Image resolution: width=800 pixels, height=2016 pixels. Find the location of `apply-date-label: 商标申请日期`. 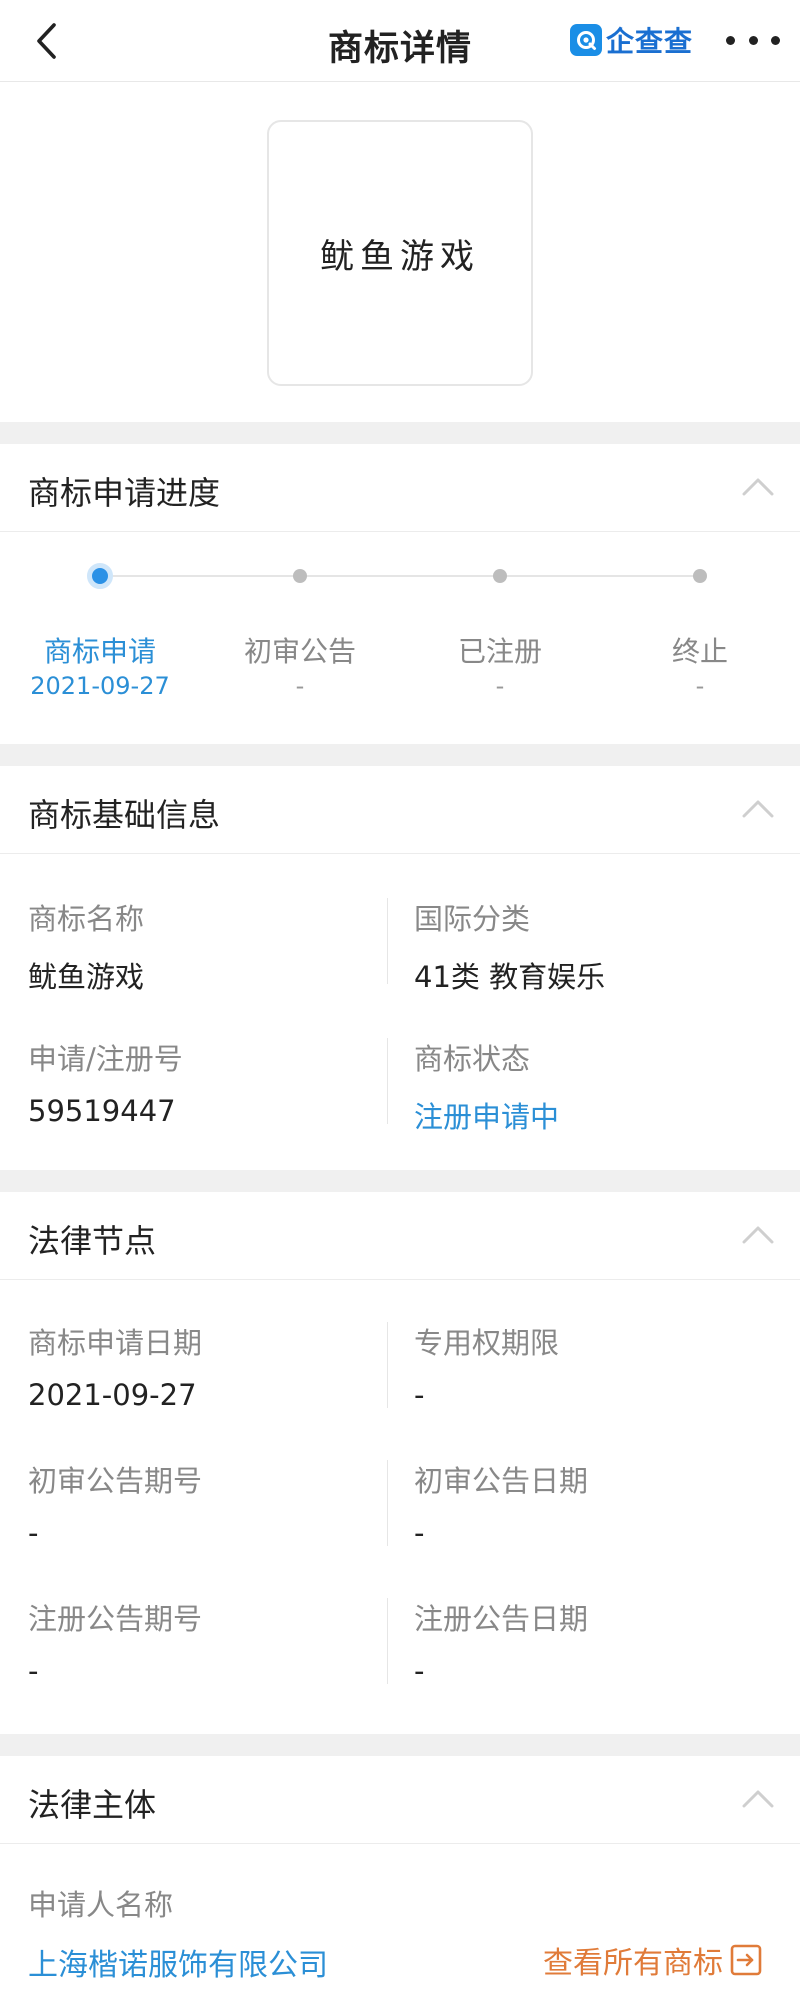

apply-date-label: 商标申请日期 is located at coordinates (115, 1343).